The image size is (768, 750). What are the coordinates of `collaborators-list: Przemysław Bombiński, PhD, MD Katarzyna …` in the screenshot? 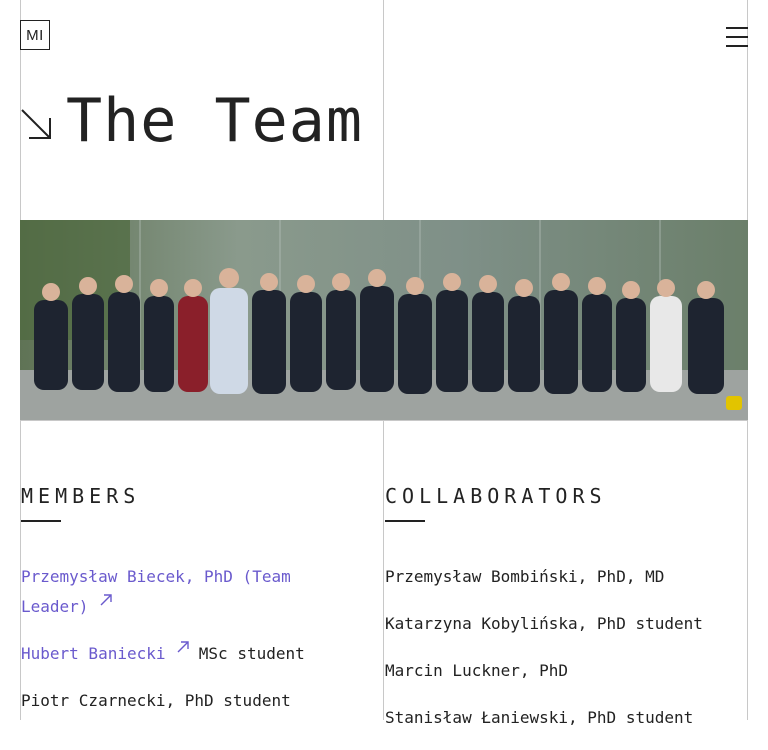 It's located at (565, 656).